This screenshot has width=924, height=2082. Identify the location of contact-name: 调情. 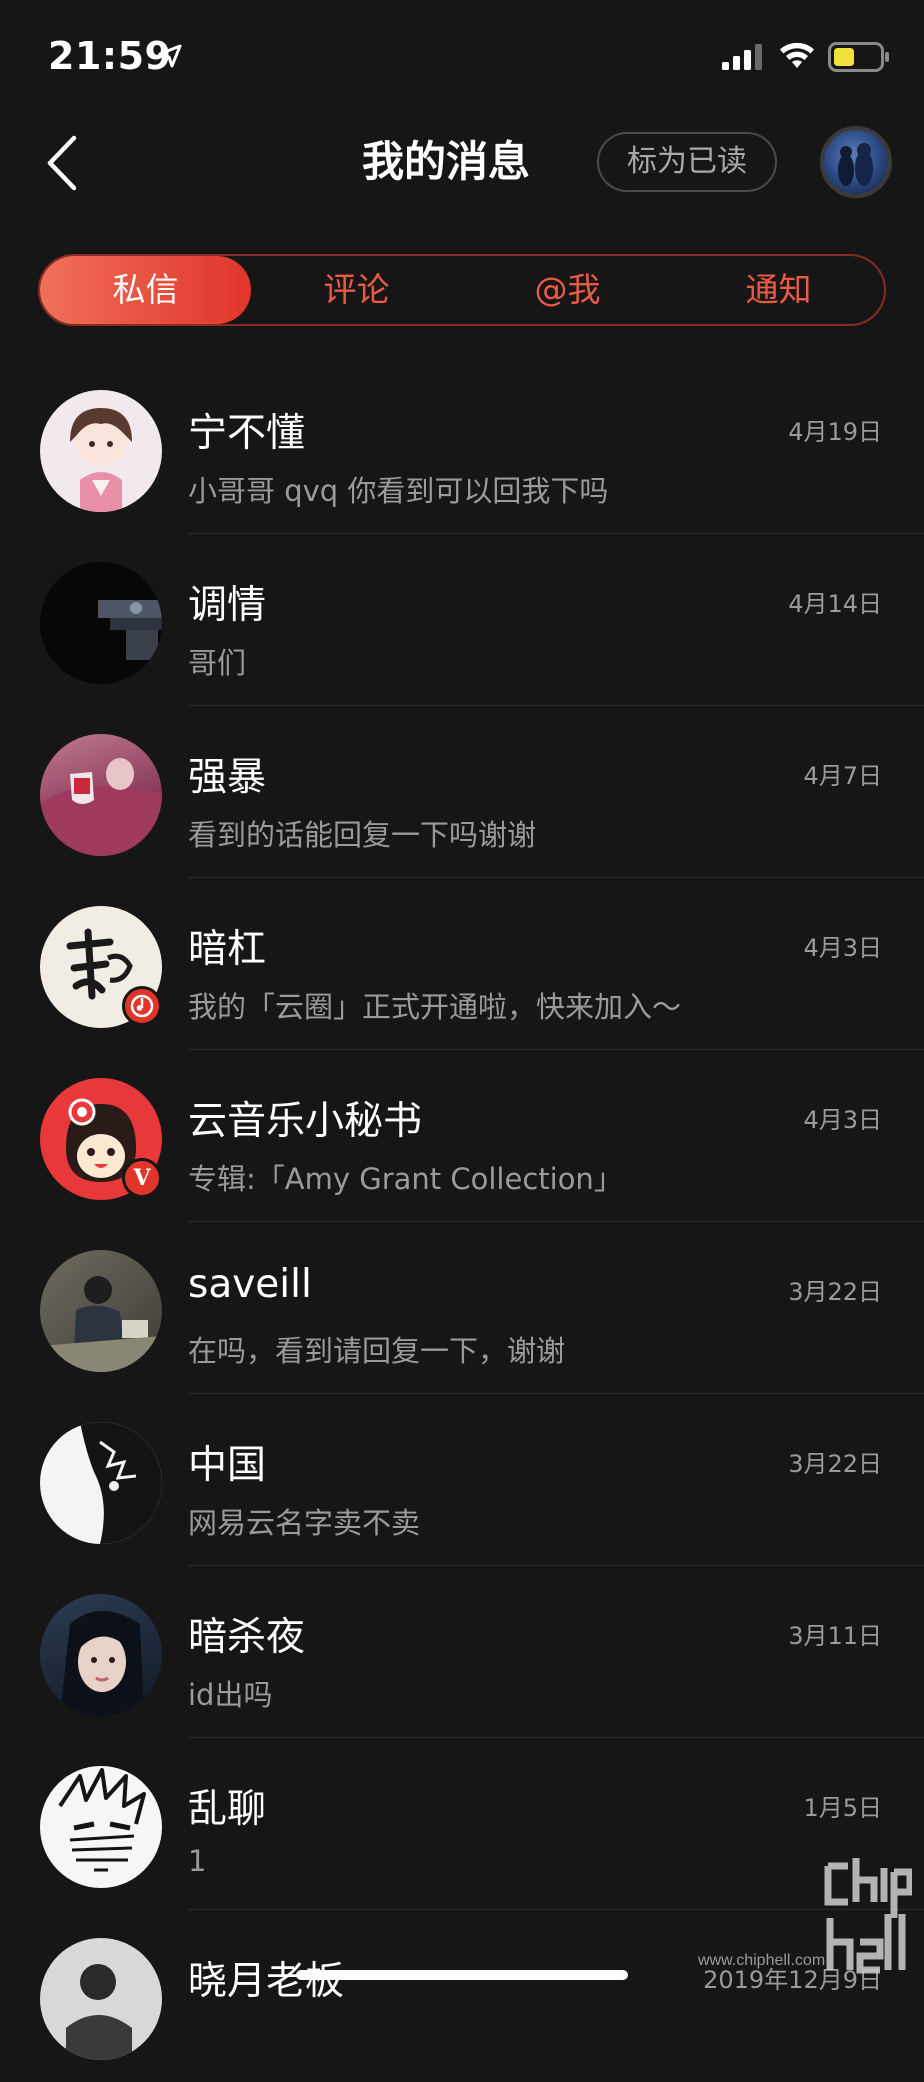
(227, 605).